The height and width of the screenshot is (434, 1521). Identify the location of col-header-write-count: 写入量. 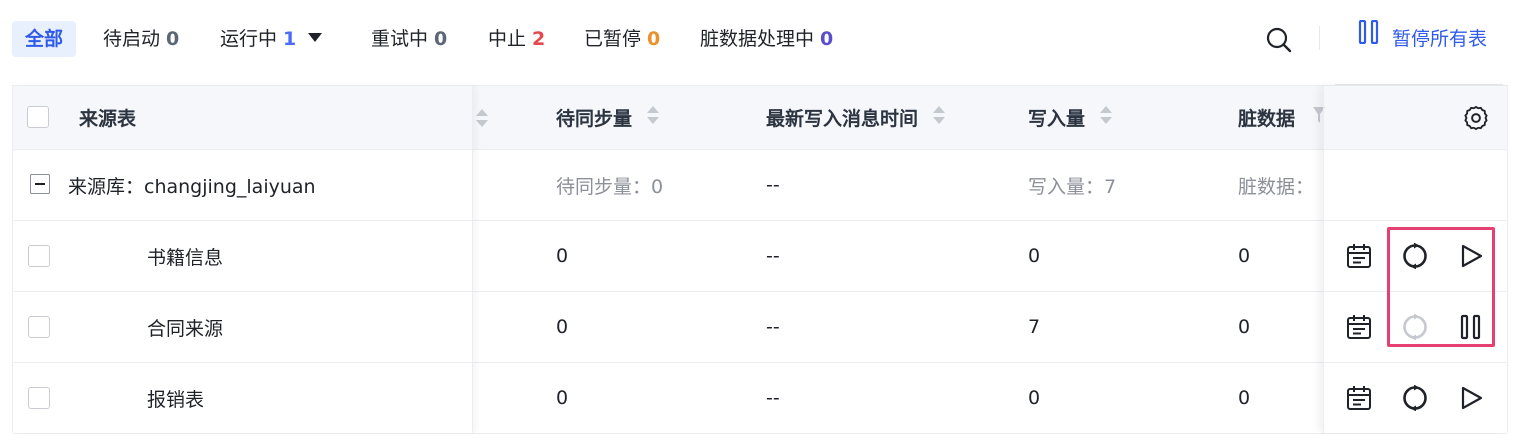
(1070, 117).